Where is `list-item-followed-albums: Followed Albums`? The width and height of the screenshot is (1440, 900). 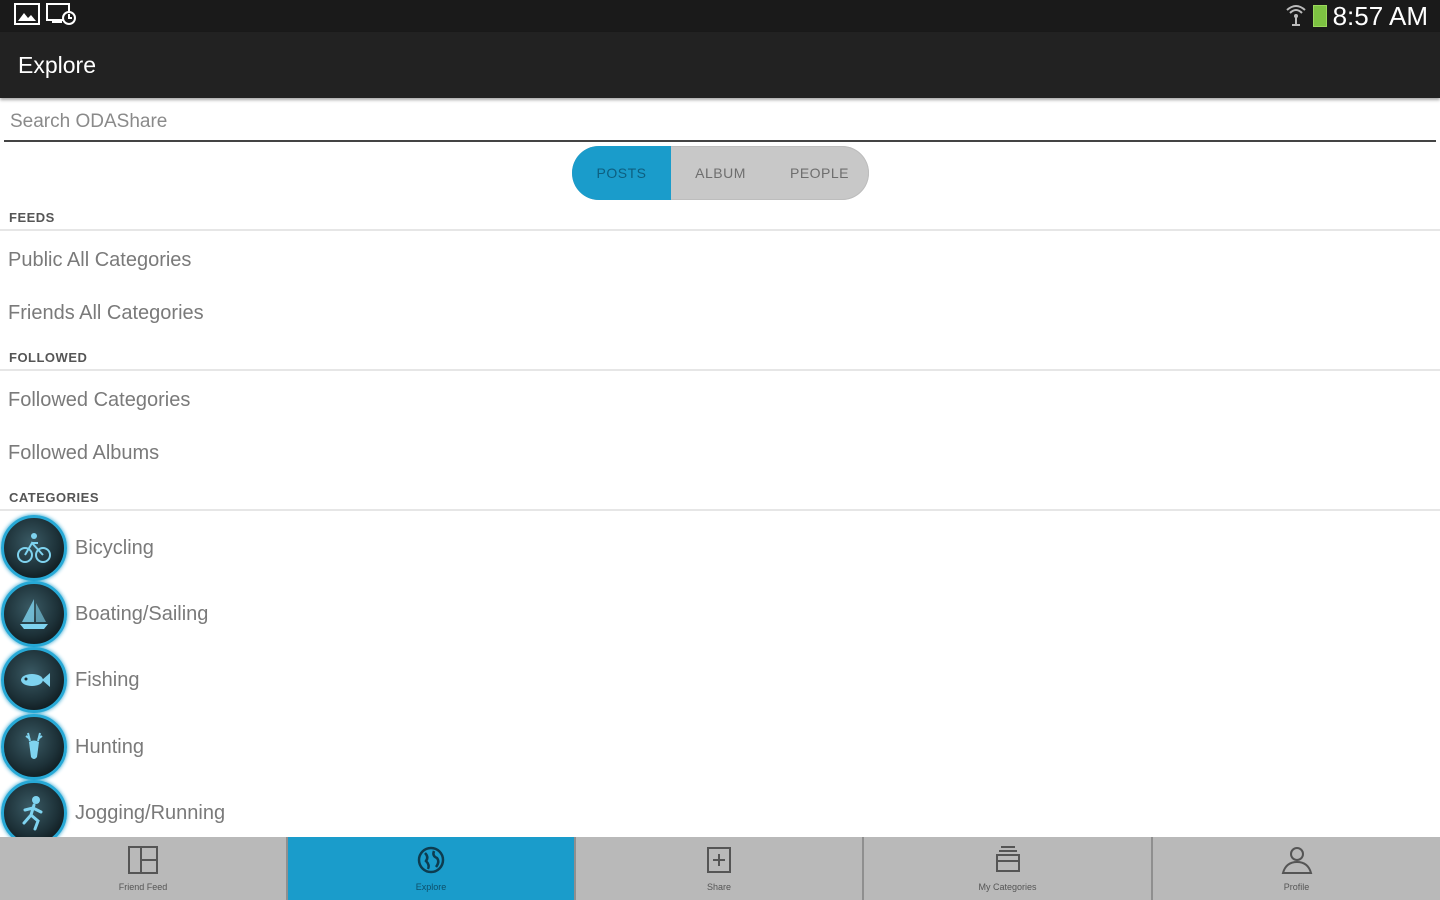 list-item-followed-albums: Followed Albums is located at coordinates (720, 453).